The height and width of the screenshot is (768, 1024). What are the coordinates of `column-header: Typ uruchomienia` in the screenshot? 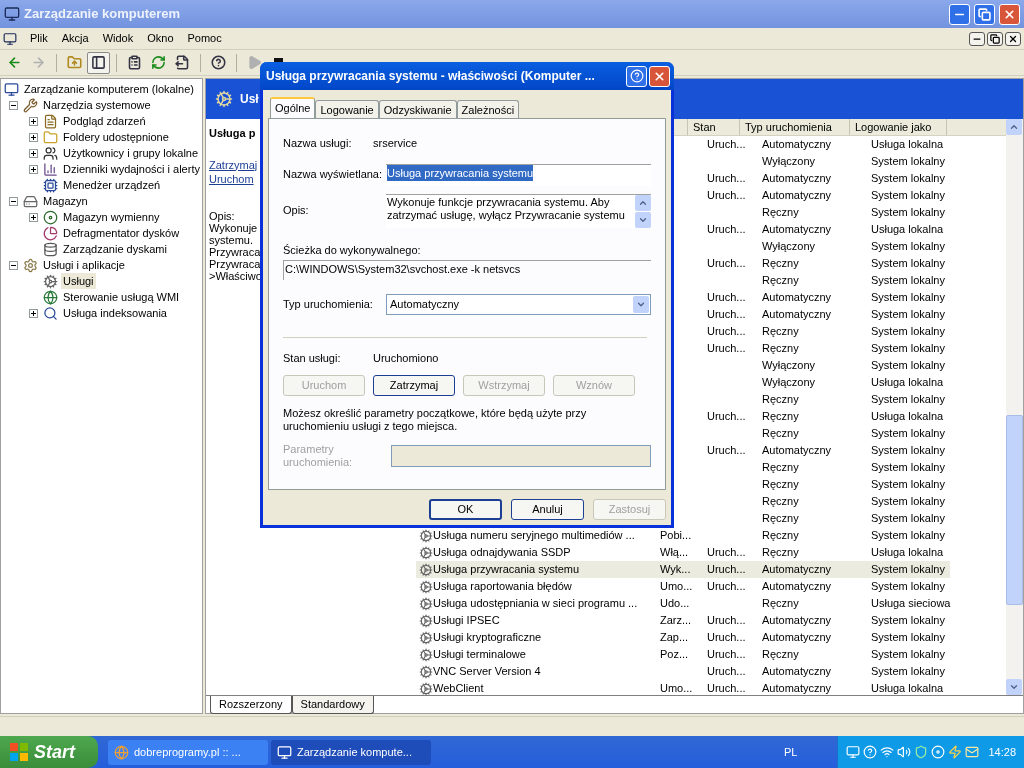 It's located at (794, 127).